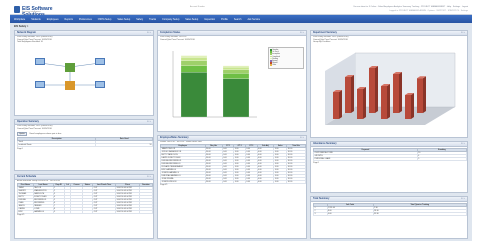 This screenshot has height=247, width=490. I want to click on table-row: Incidental Route 10, so click(84, 145).